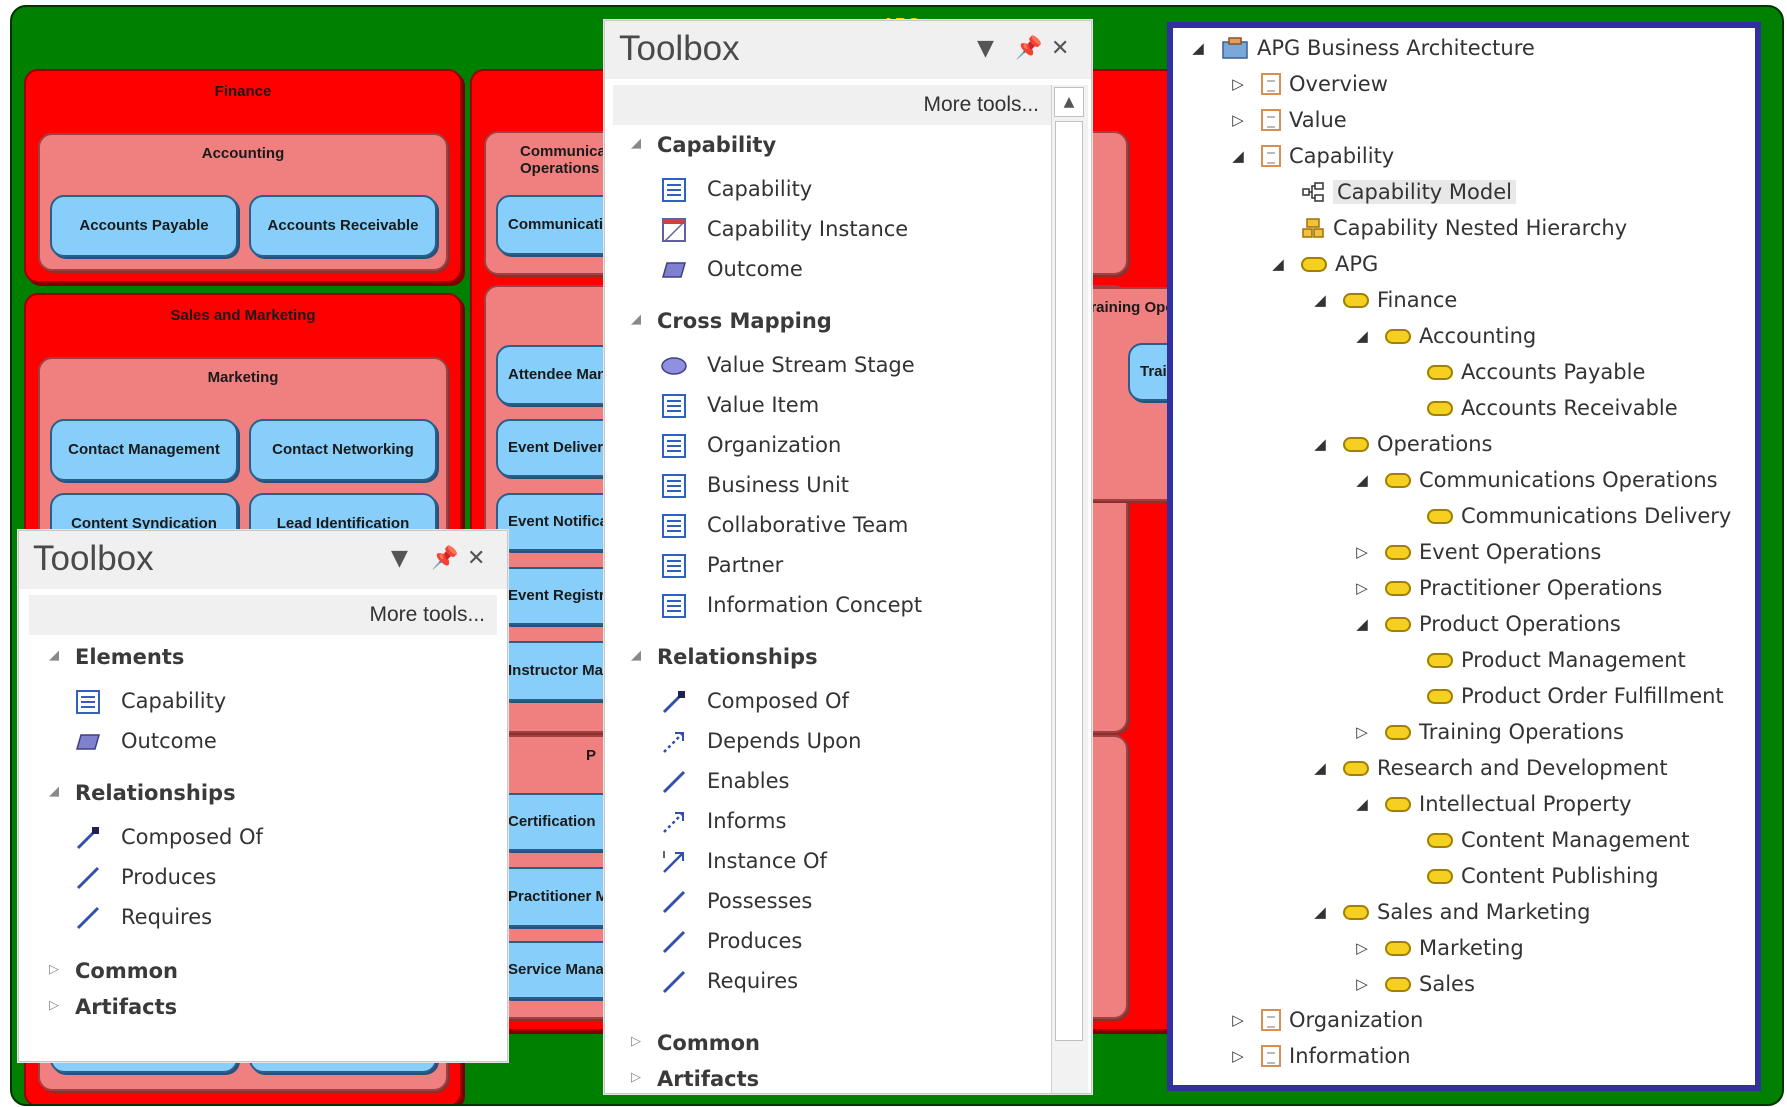 This screenshot has width=1787, height=1107. What do you see at coordinates (343, 450) in the screenshot?
I see `leaf-contact-networking: Contact Networking` at bounding box center [343, 450].